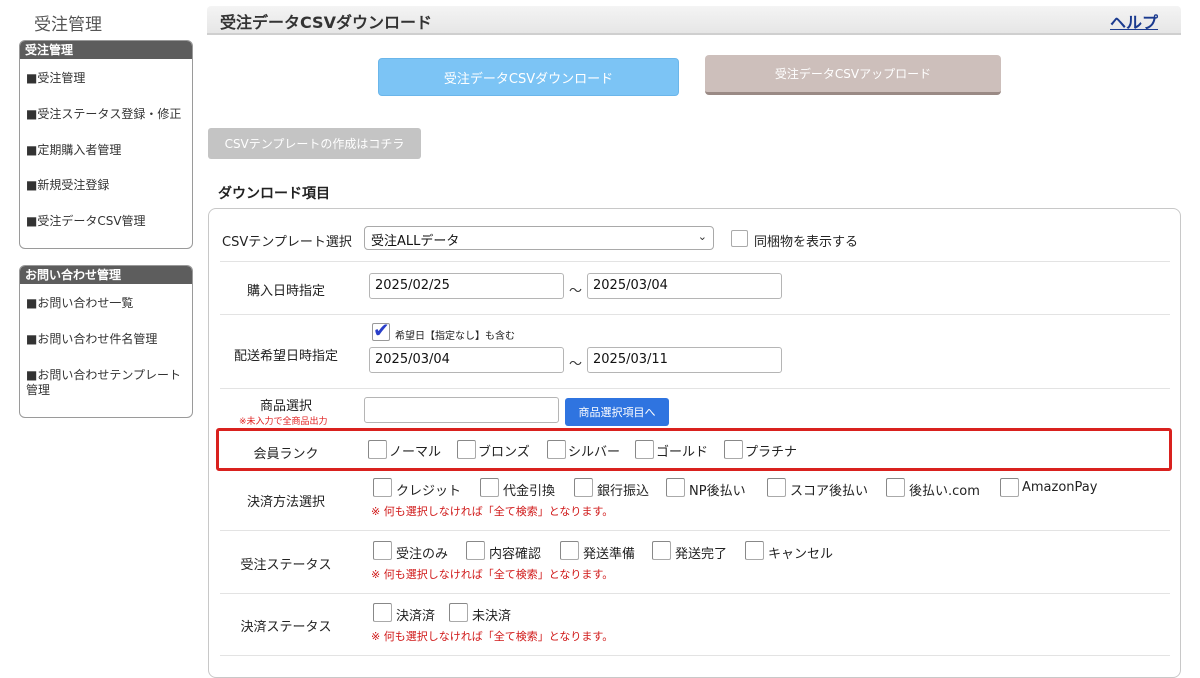  I want to click on product-input, so click(461, 410).